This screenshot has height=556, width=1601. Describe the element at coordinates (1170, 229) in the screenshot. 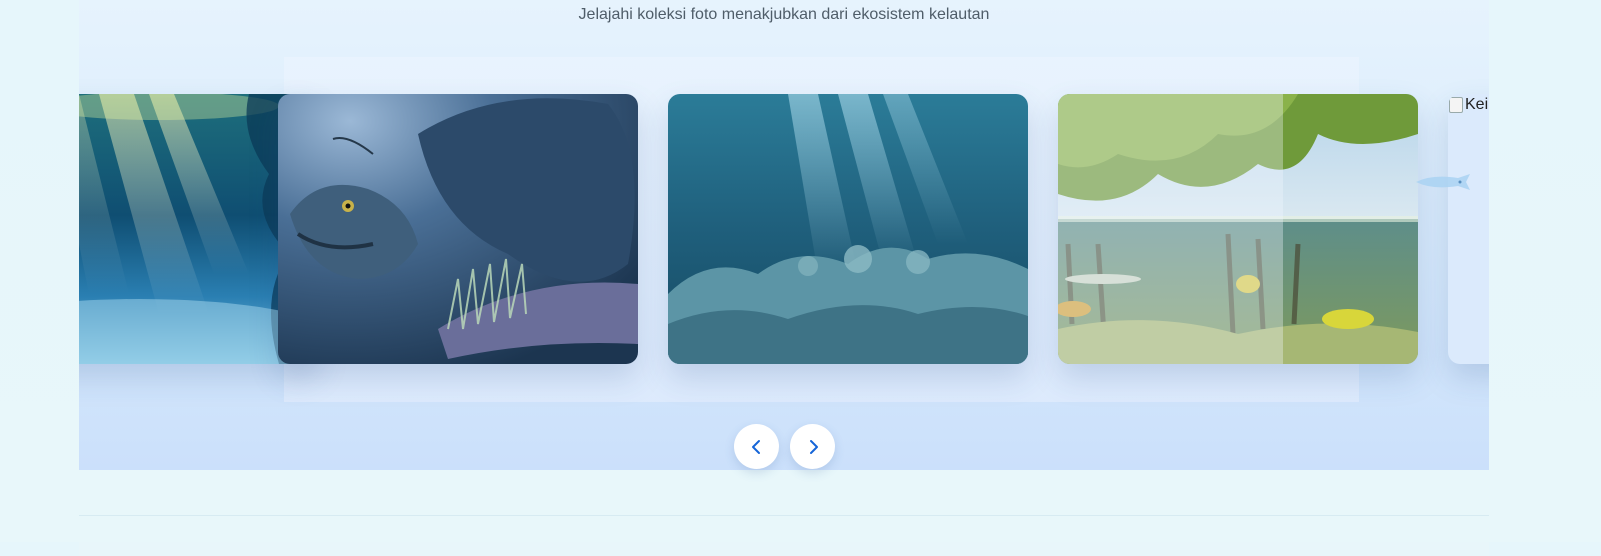

I see `card-overlay` at that location.